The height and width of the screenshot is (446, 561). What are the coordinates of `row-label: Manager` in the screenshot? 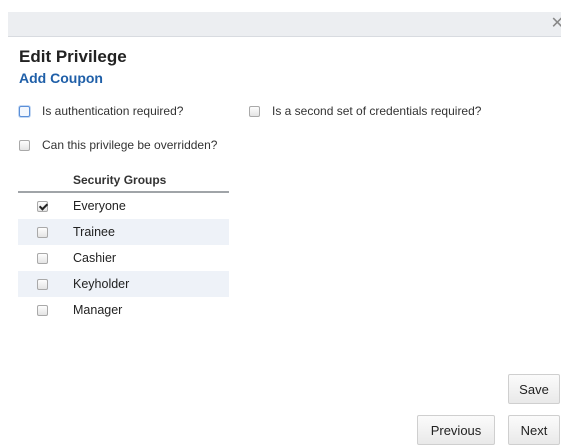 It's located at (98, 310).